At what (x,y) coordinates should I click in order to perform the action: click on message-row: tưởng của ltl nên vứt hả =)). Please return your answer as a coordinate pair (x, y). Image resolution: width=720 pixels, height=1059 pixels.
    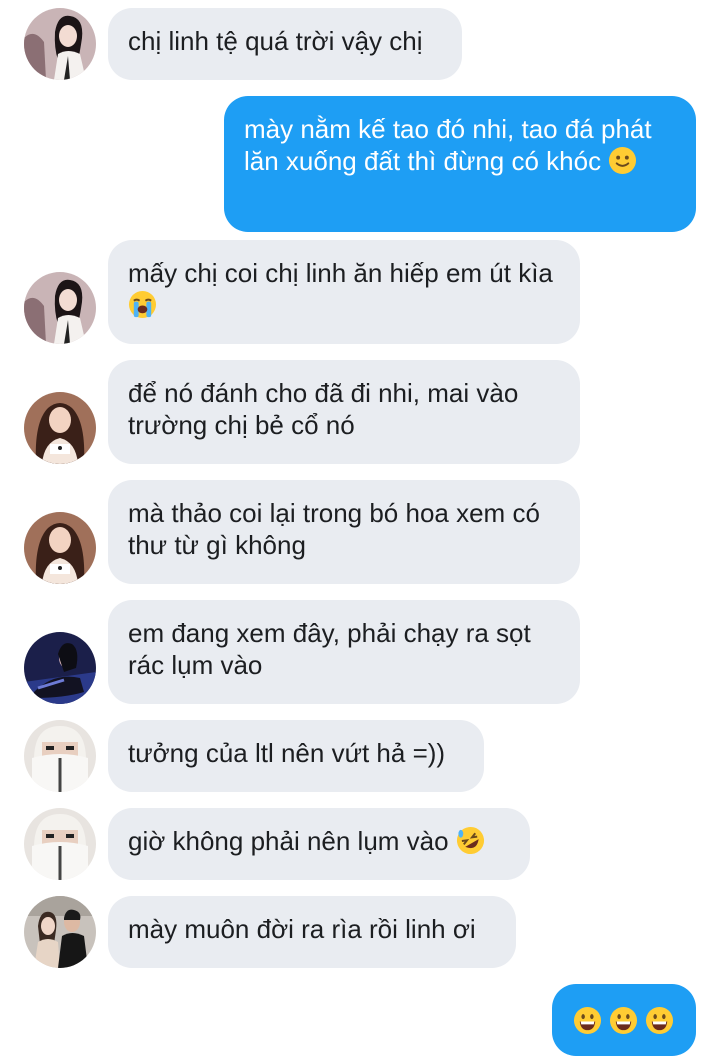
    Looking at the image, I should click on (360, 756).